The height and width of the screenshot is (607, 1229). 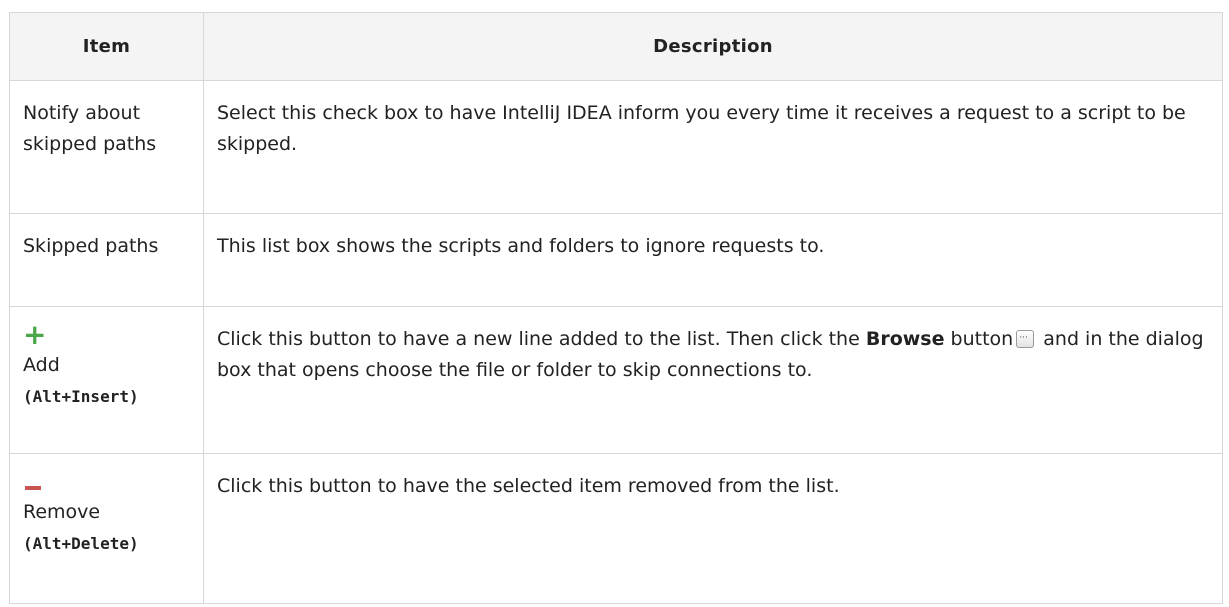 I want to click on remove-shortcut: (Alt+Delete), so click(x=81, y=543).